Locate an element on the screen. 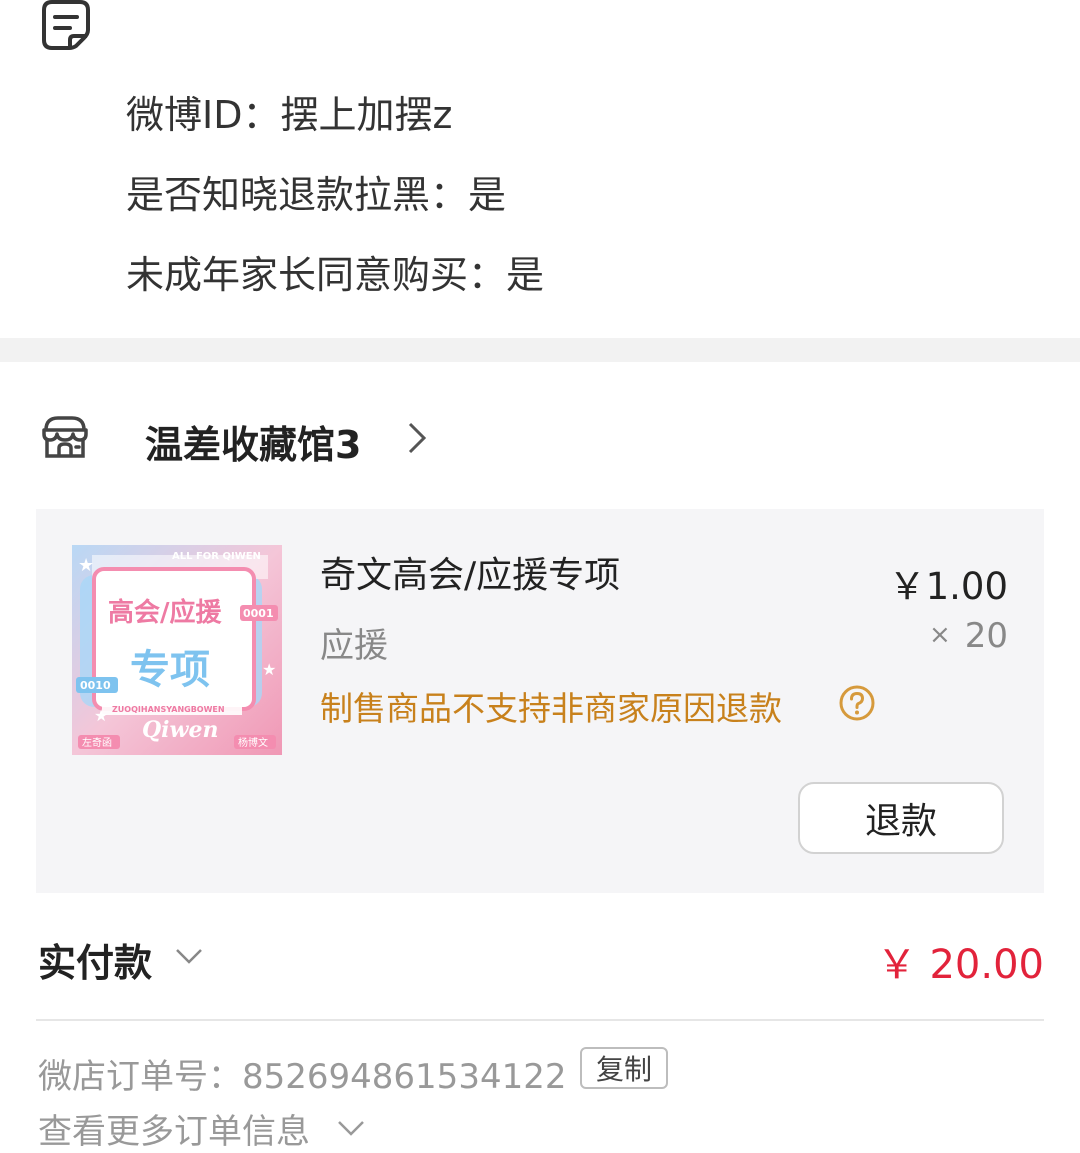 The image size is (1080, 1153). refund-button: 退款 is located at coordinates (901, 818).